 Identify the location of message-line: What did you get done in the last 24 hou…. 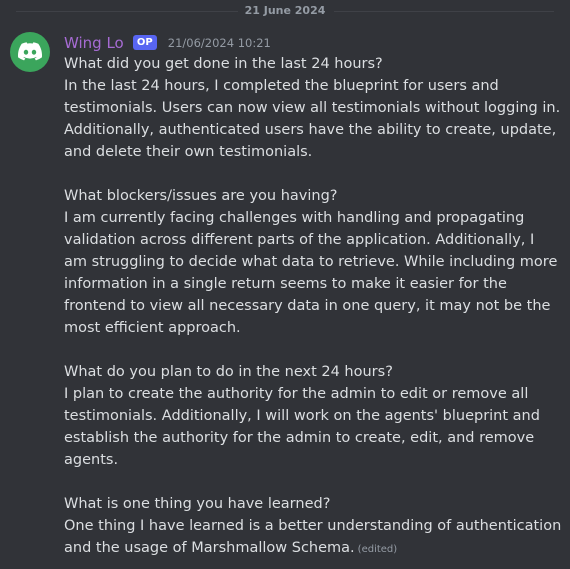
(223, 64).